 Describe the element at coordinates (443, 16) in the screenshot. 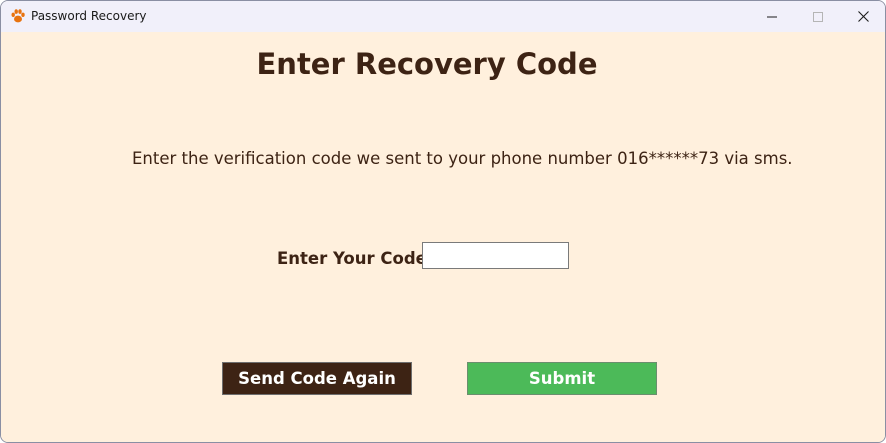

I see `title-bar: Password Recovery` at that location.